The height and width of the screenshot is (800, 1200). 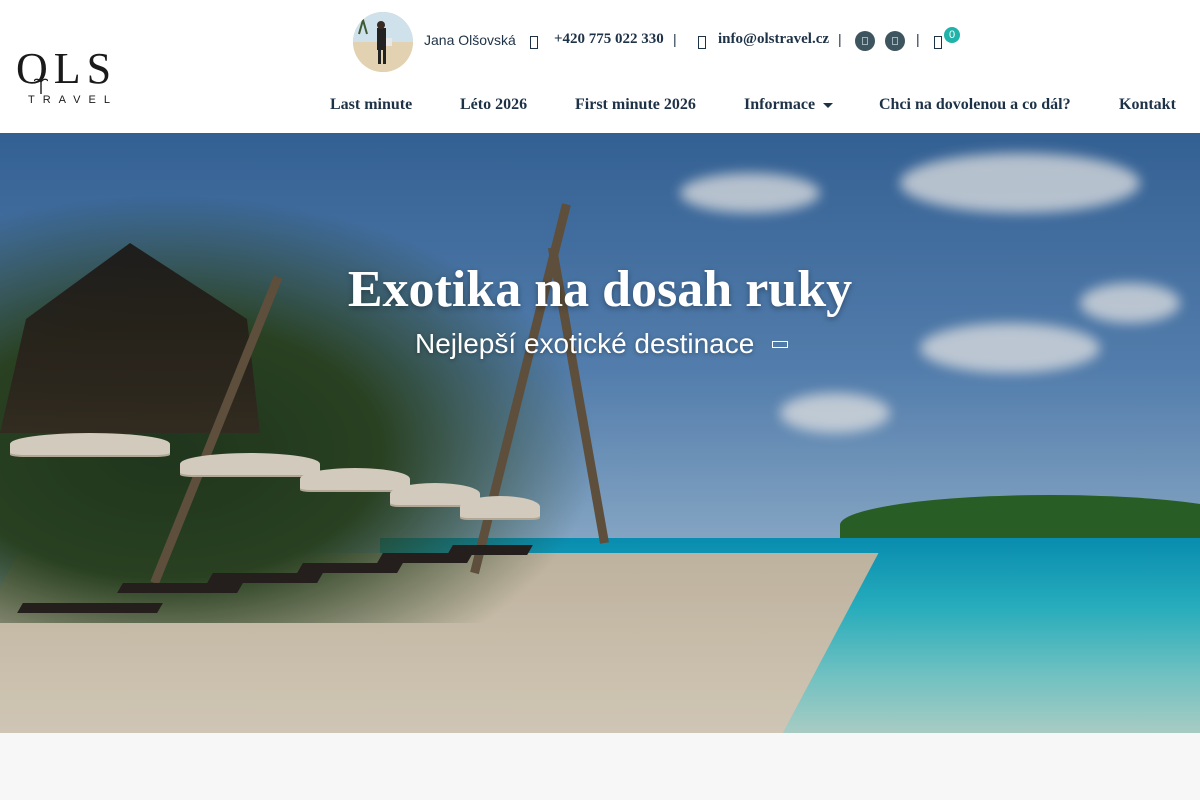 What do you see at coordinates (41, 85) in the screenshot?
I see `palm-logo-icon` at bounding box center [41, 85].